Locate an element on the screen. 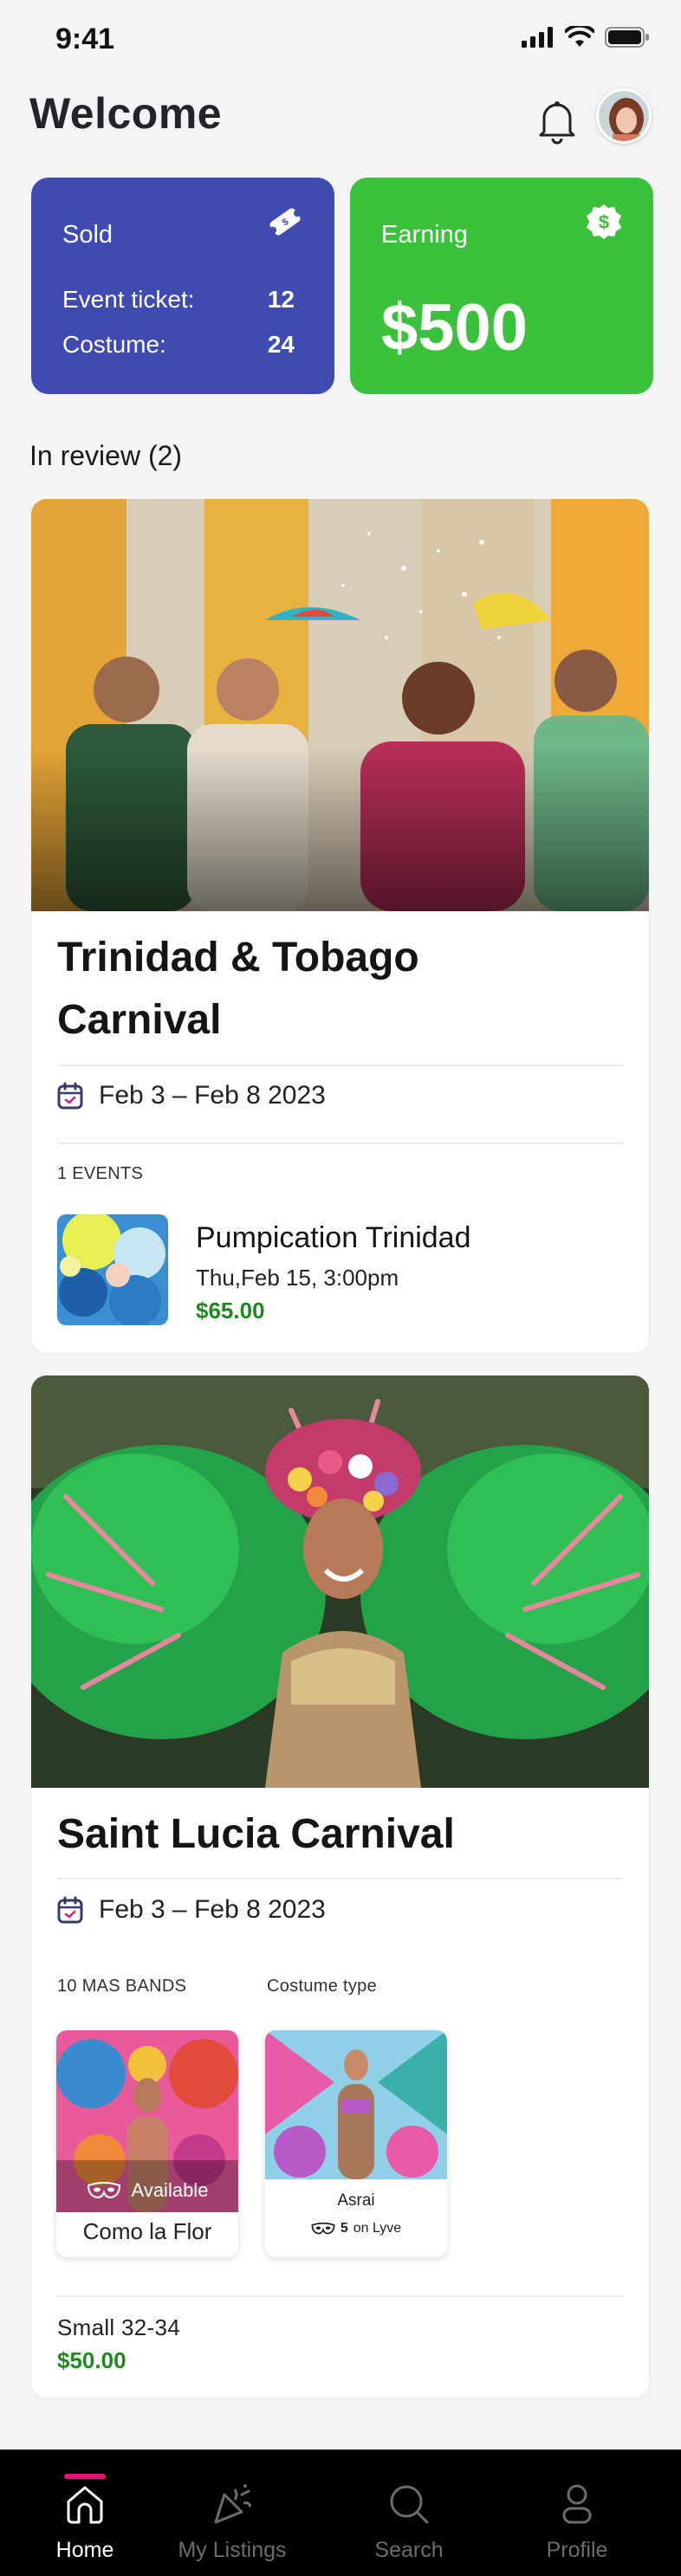  sold-costume-value: 24 is located at coordinates (281, 344).